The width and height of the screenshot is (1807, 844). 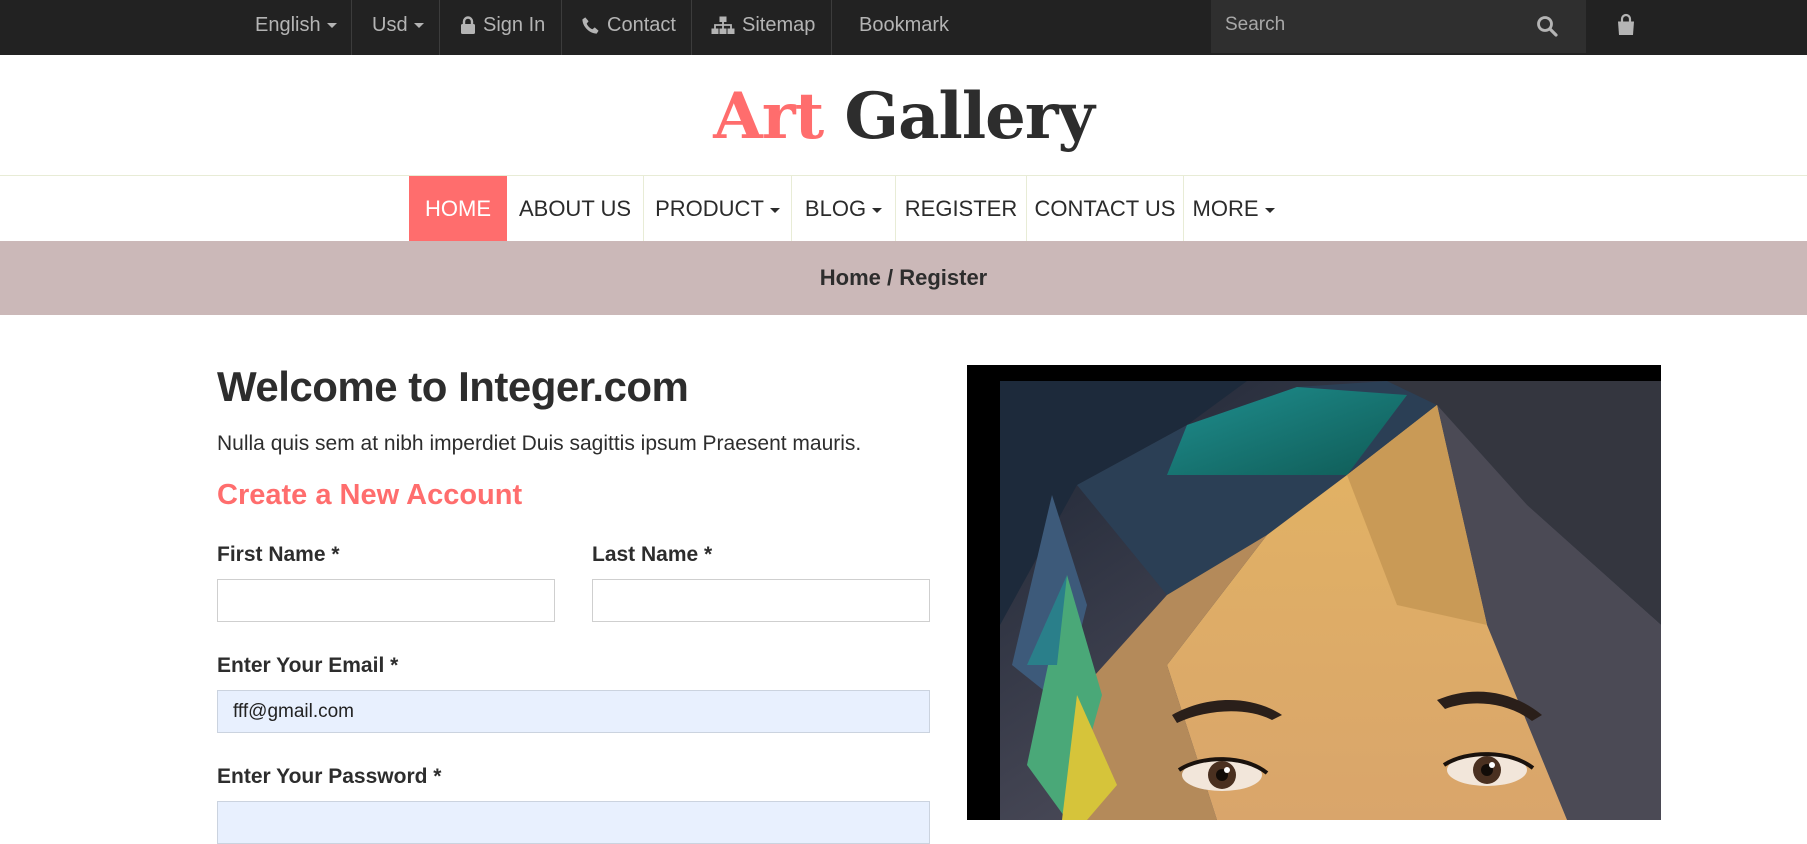 I want to click on sitemap-label: Sitemap, so click(x=779, y=25).